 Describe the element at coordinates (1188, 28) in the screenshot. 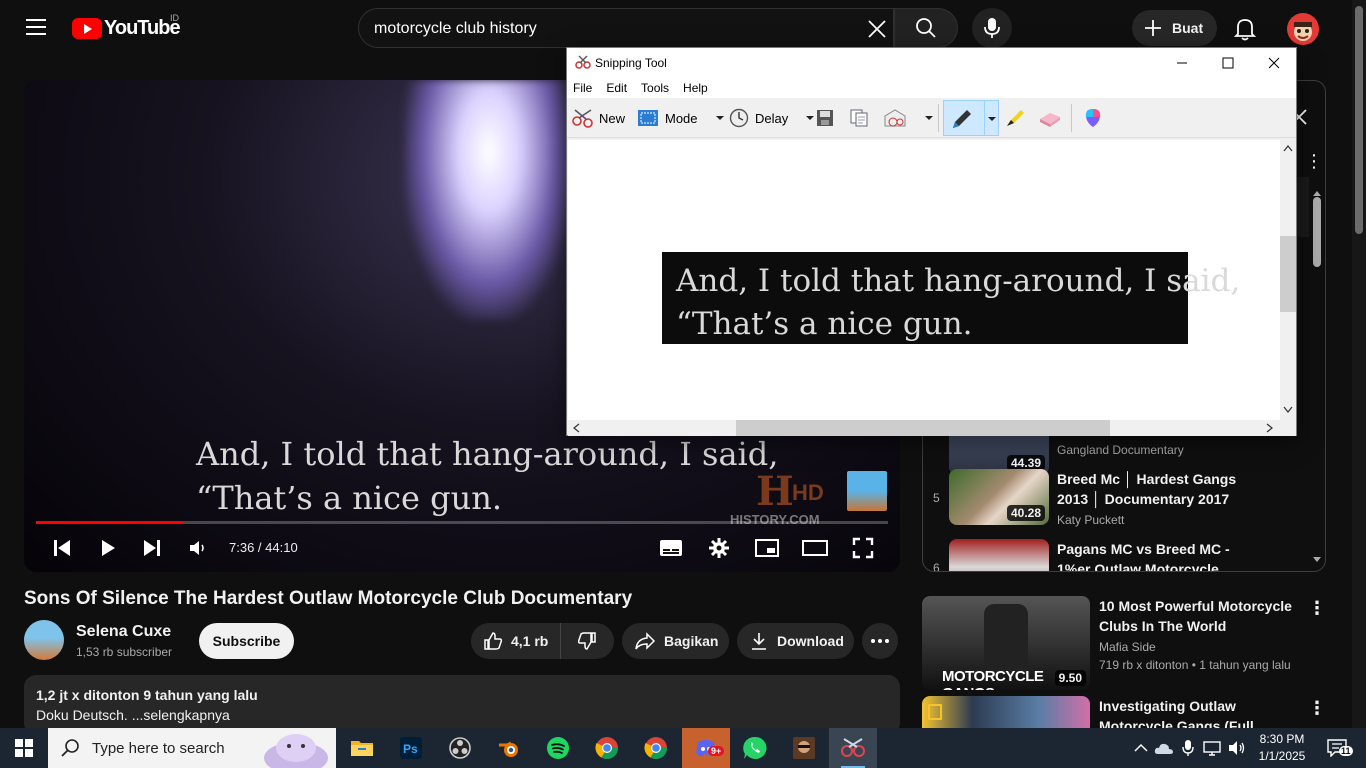

I see `create-label: Buat` at that location.